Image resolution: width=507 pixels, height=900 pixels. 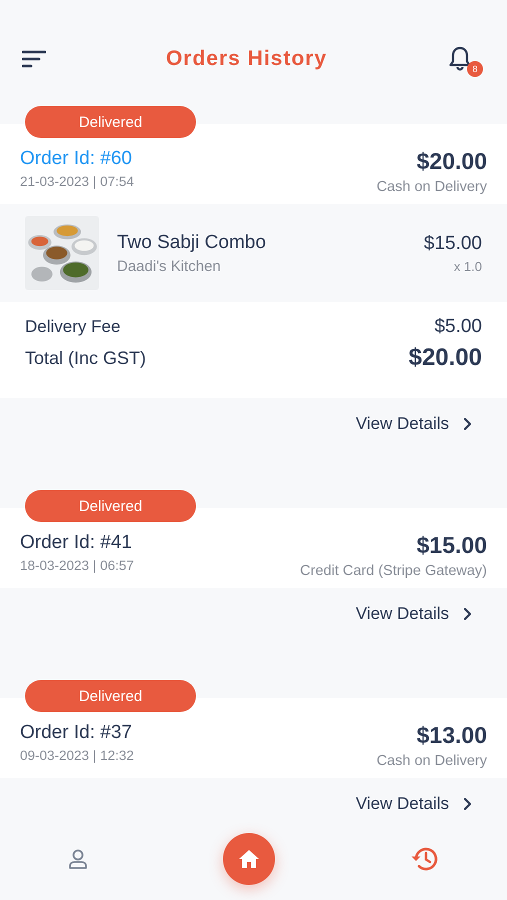 What do you see at coordinates (247, 59) in the screenshot?
I see `page-title: Orders History` at bounding box center [247, 59].